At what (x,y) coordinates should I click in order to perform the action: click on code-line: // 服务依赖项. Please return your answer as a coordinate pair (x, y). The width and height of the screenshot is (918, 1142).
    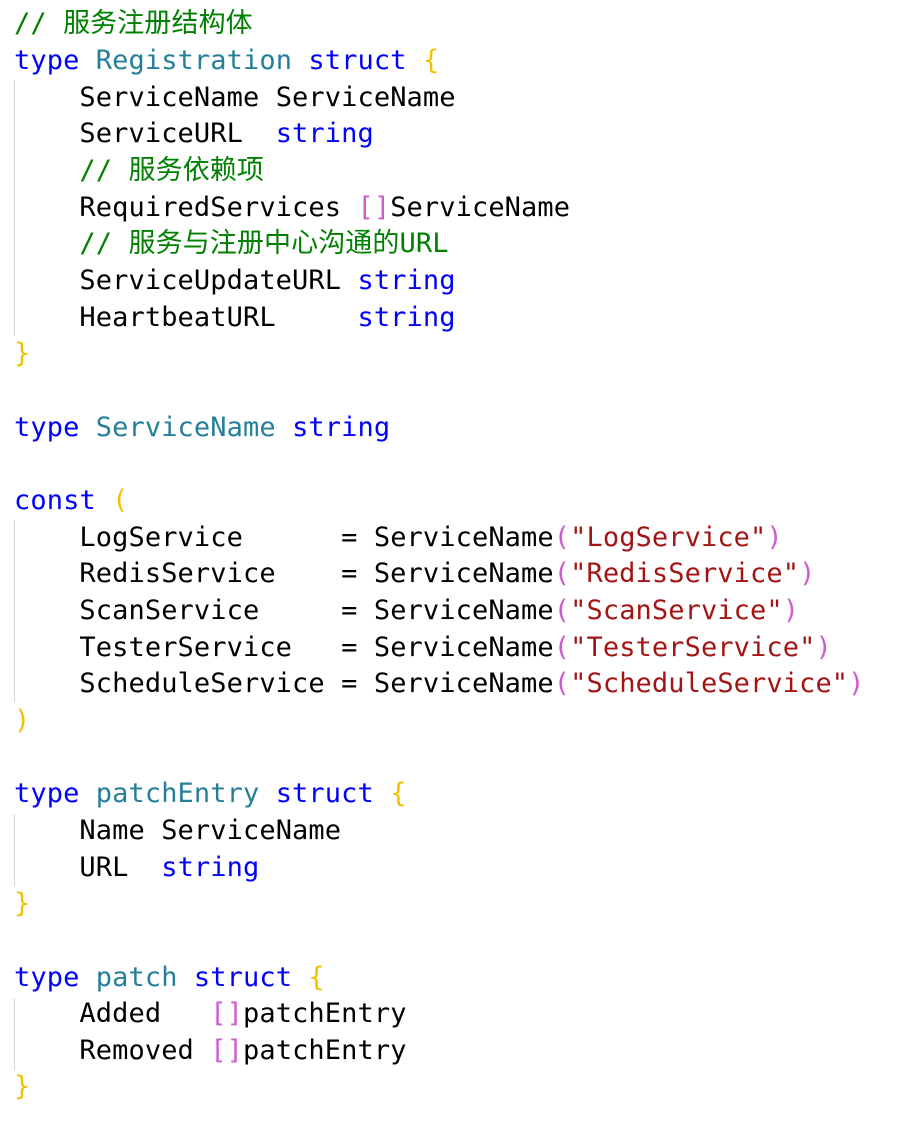
    Looking at the image, I should click on (139, 171).